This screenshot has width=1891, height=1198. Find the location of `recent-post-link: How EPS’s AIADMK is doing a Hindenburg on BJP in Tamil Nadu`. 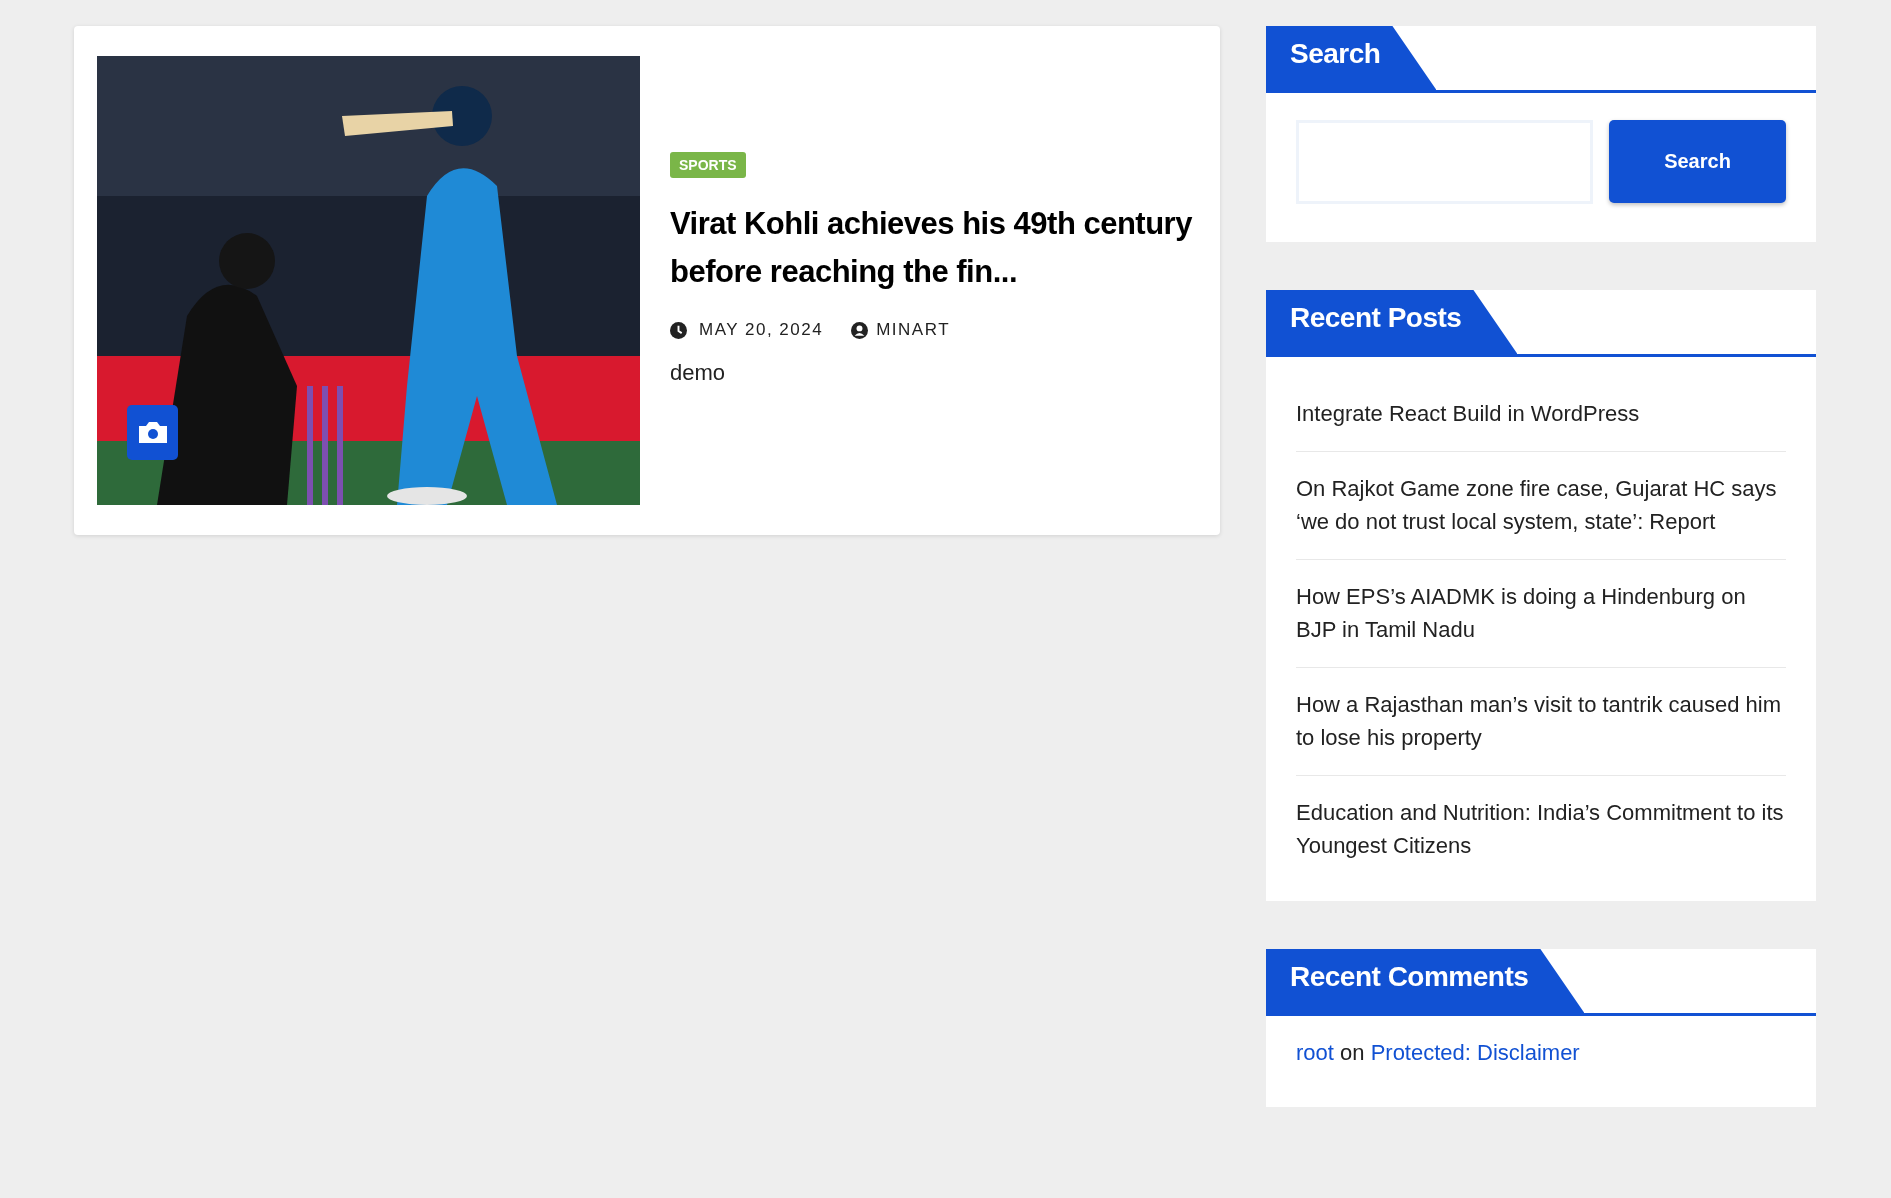

recent-post-link: How EPS’s AIADMK is doing a Hindenburg on BJP in Tamil Nadu is located at coordinates (1541, 613).